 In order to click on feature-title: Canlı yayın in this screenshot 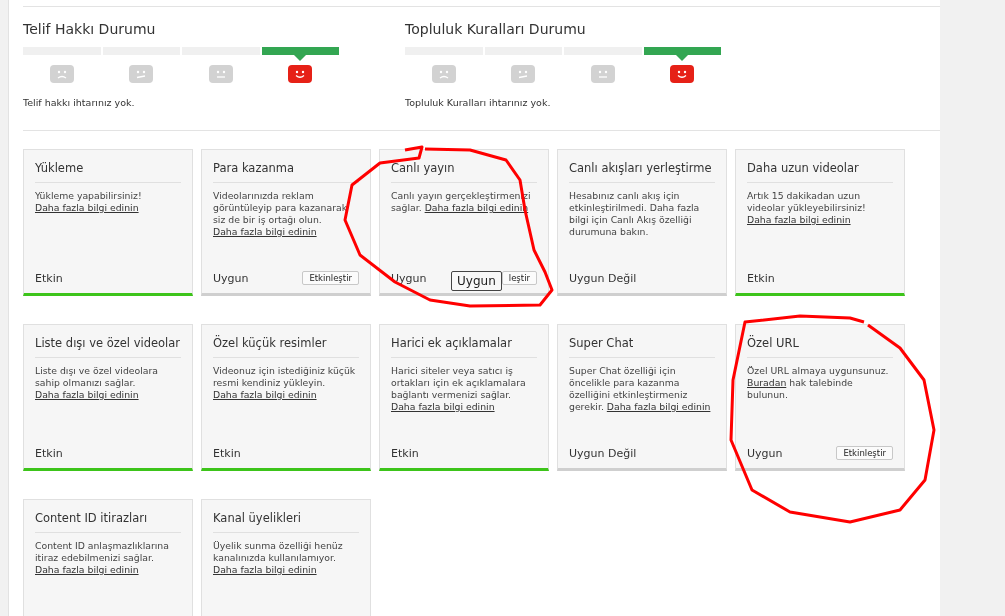, I will do `click(464, 172)`.